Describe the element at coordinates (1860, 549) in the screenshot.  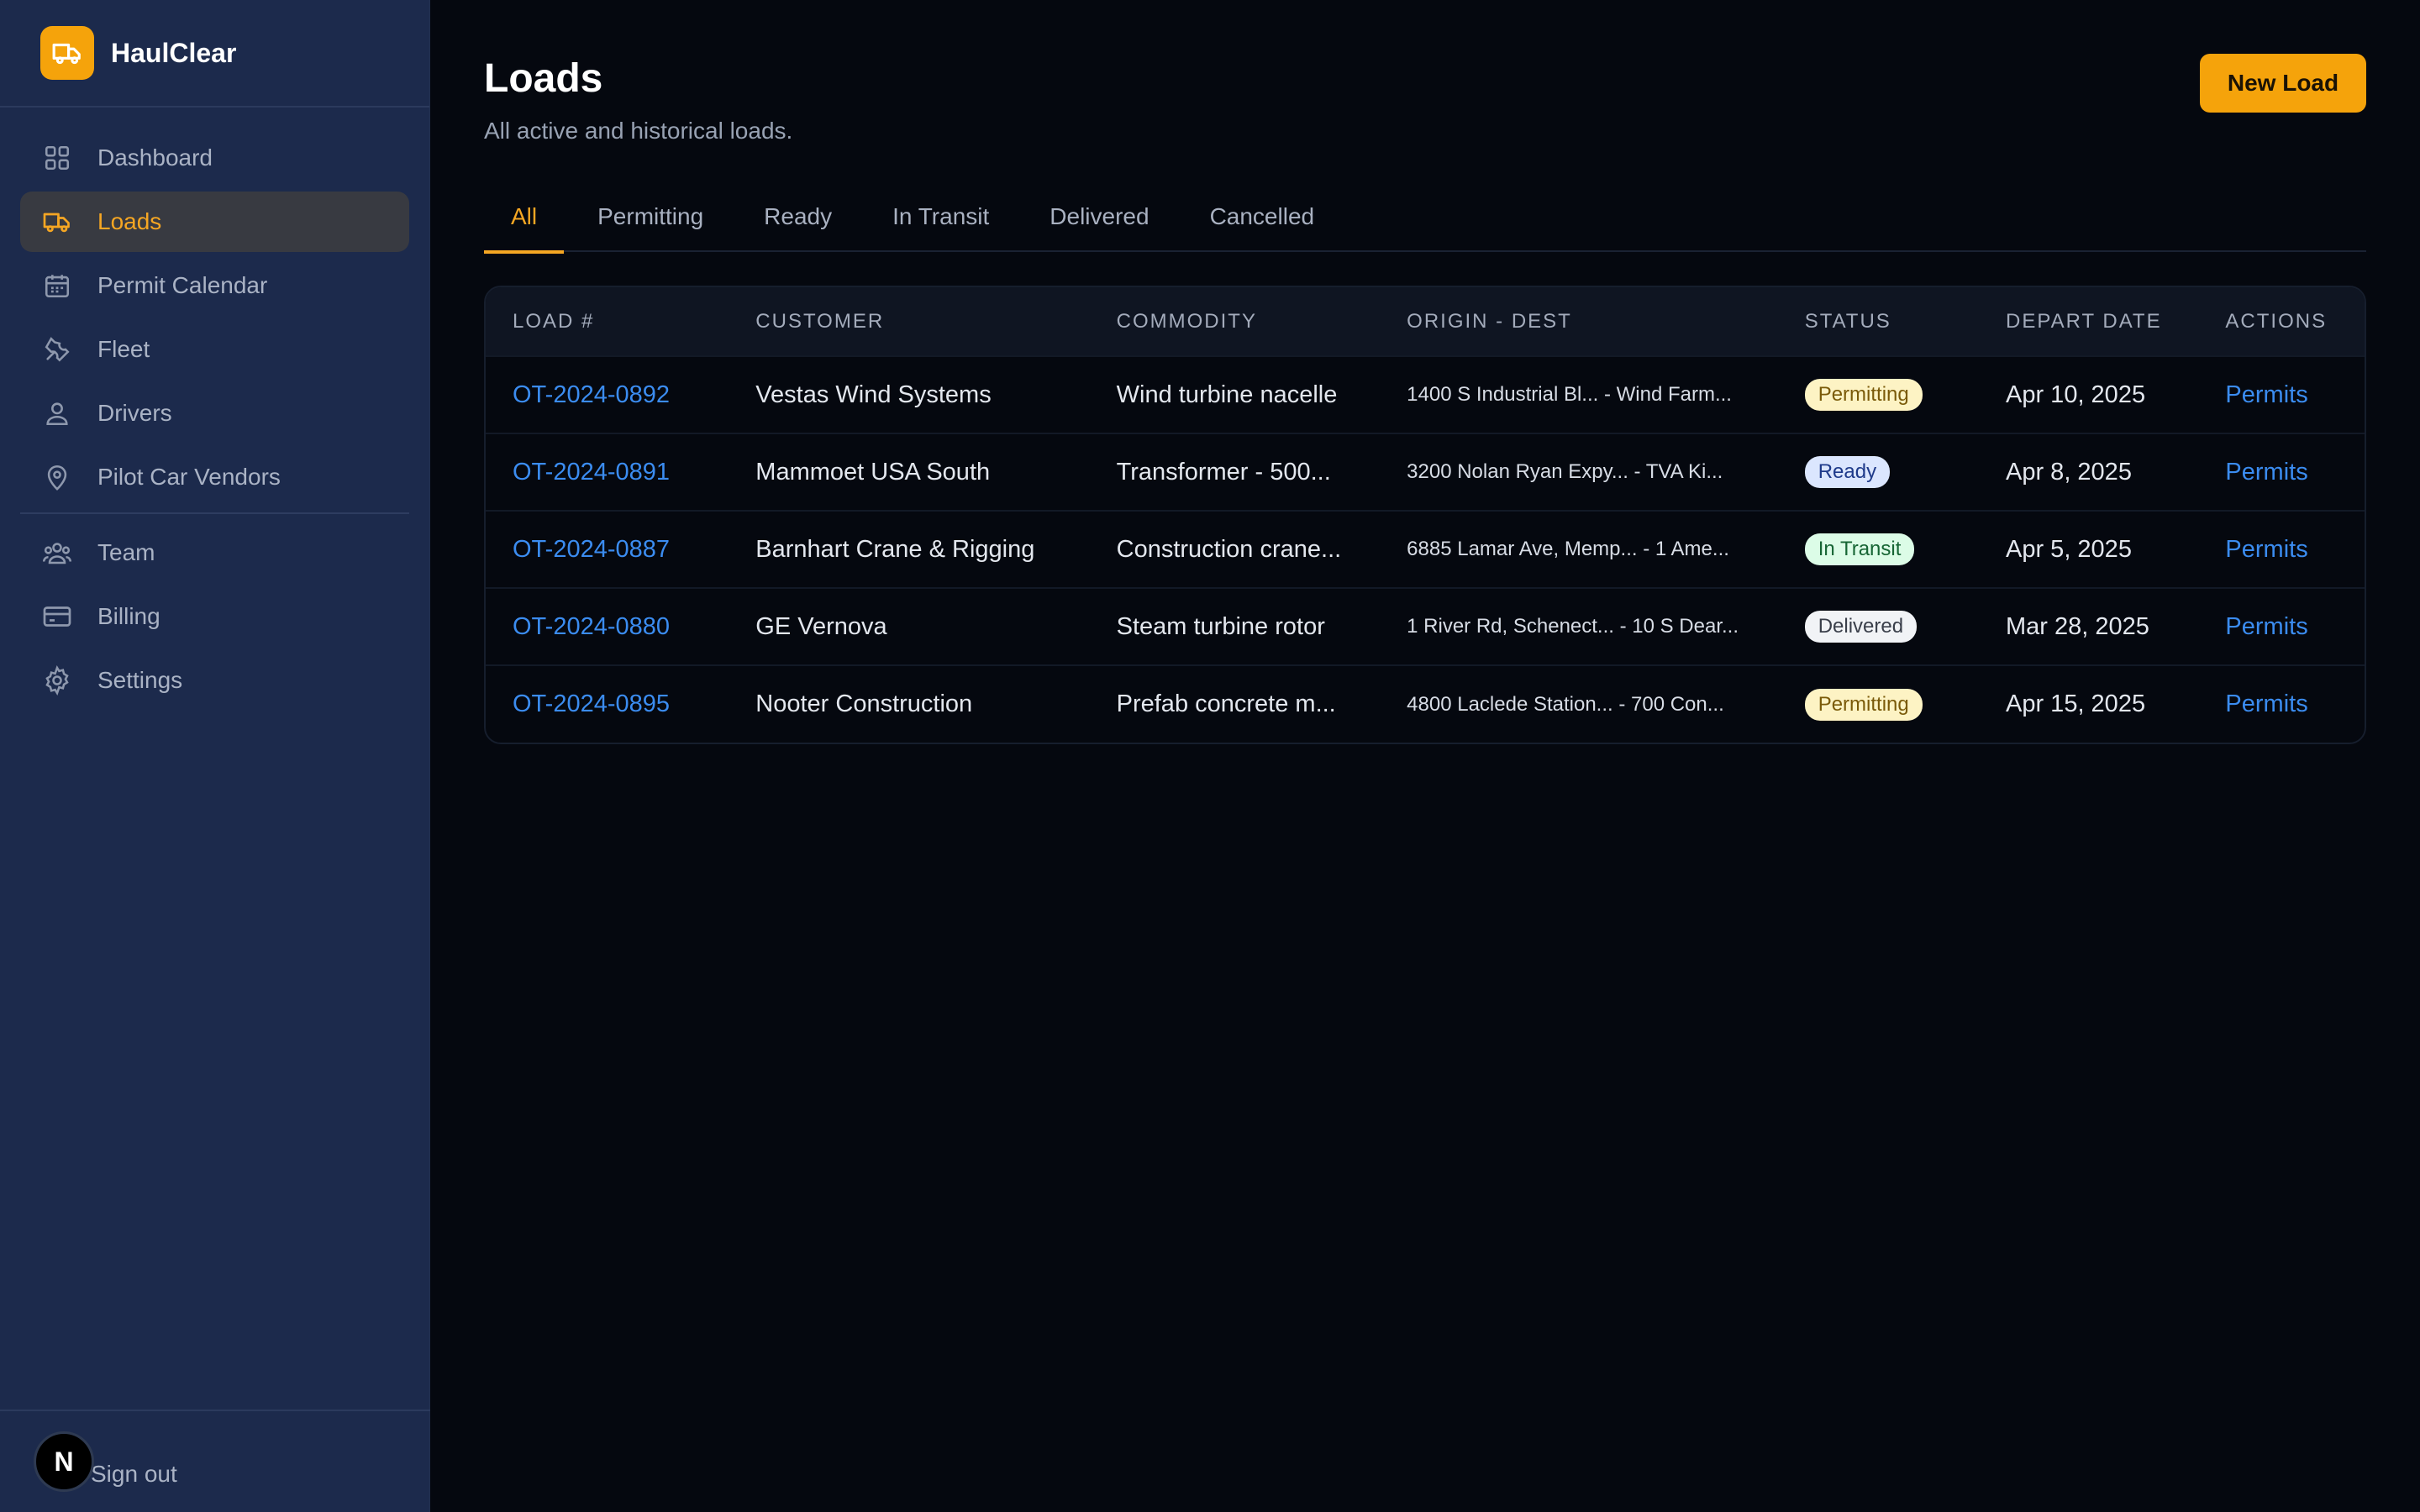
I see `status-badge: In Transit` at that location.